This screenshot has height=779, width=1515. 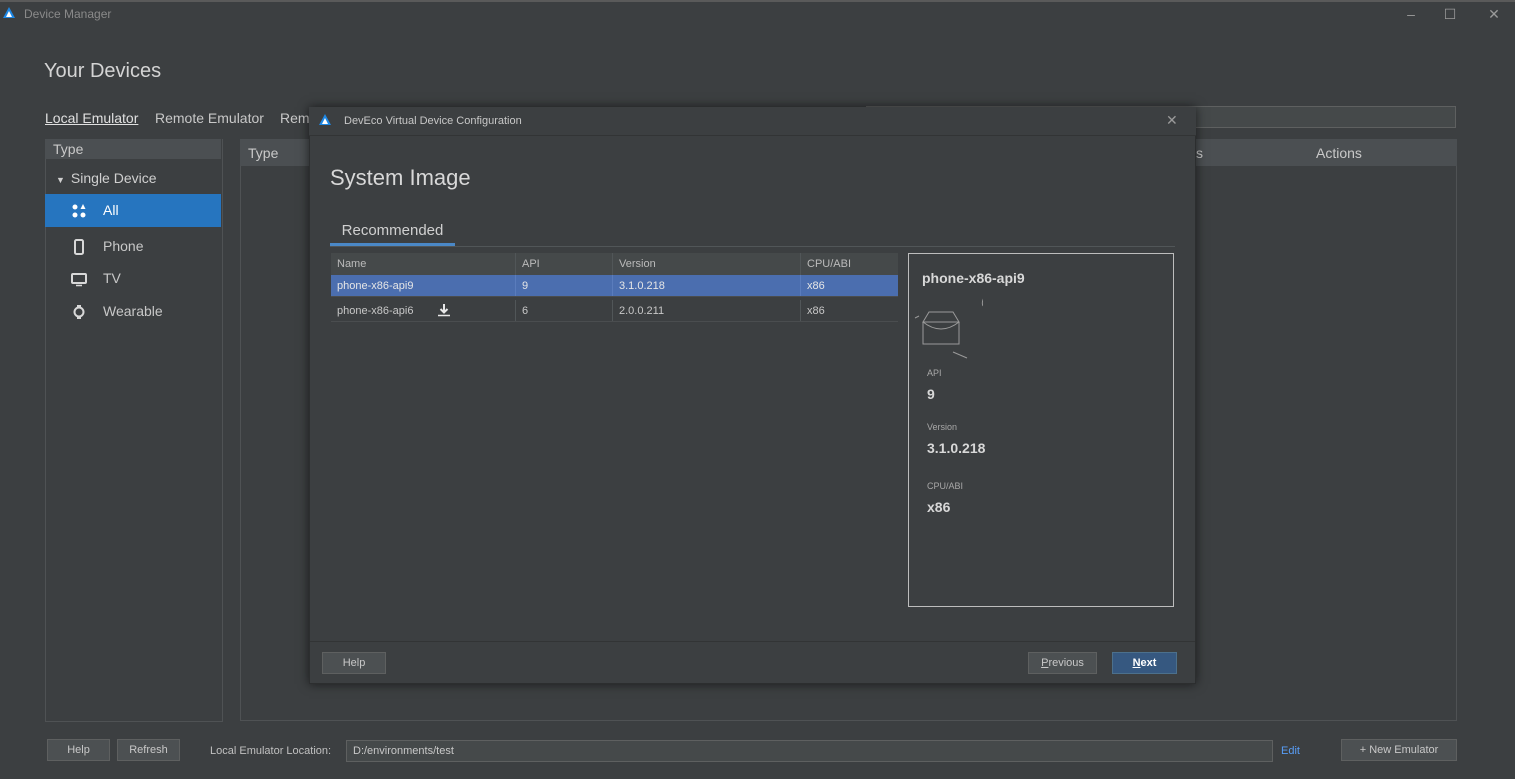 I want to click on tab-remote-emulator: Remote Emulator, so click(x=209, y=118).